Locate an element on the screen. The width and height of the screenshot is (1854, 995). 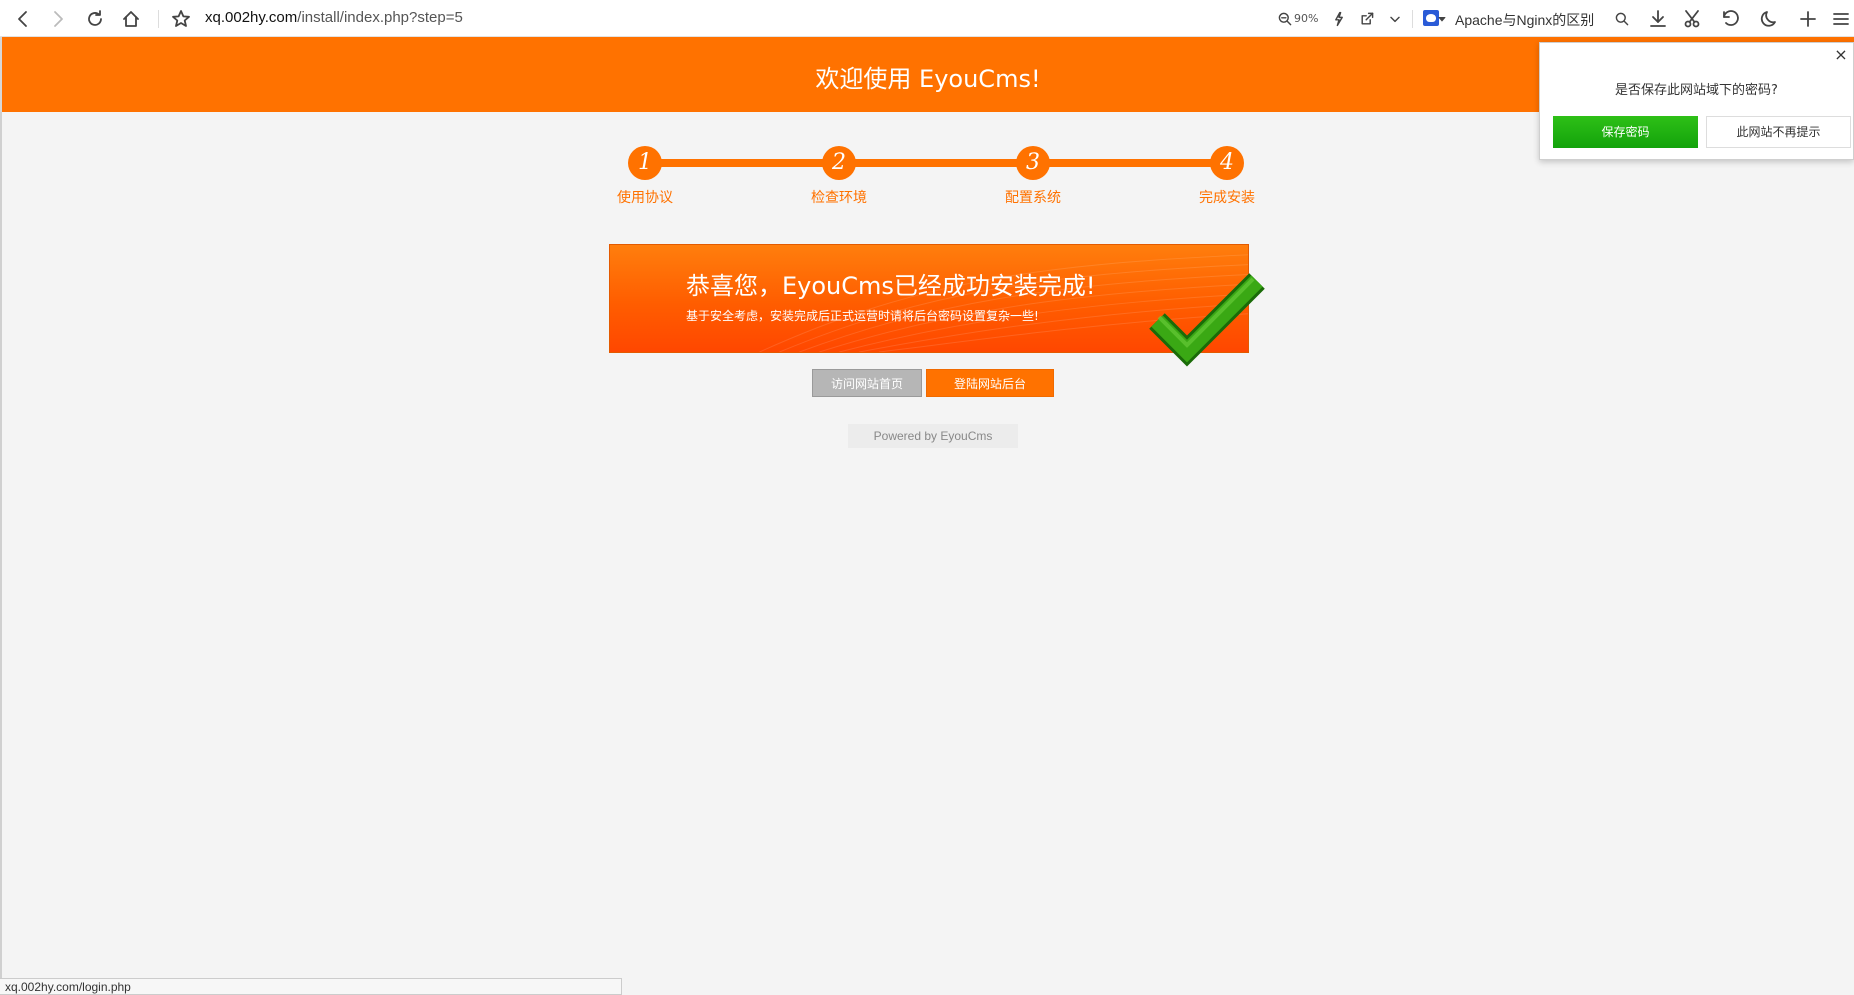
step-number: 1 is located at coordinates (645, 163).